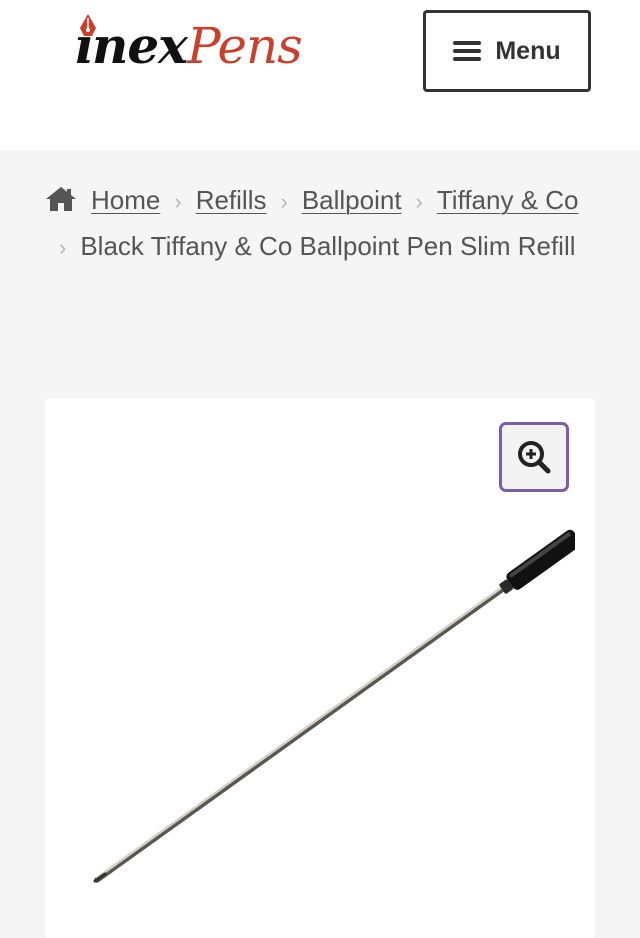  I want to click on menu-label: Menu, so click(528, 50).